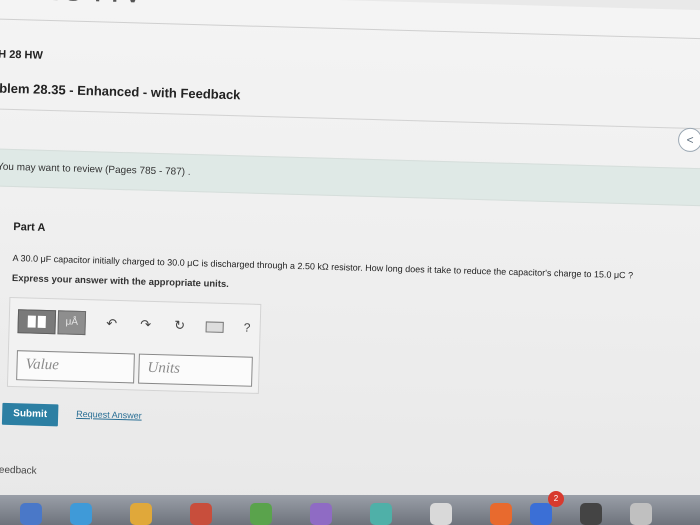 This screenshot has width=700, height=525. What do you see at coordinates (195, 370) in the screenshot?
I see `units-input: Units` at bounding box center [195, 370].